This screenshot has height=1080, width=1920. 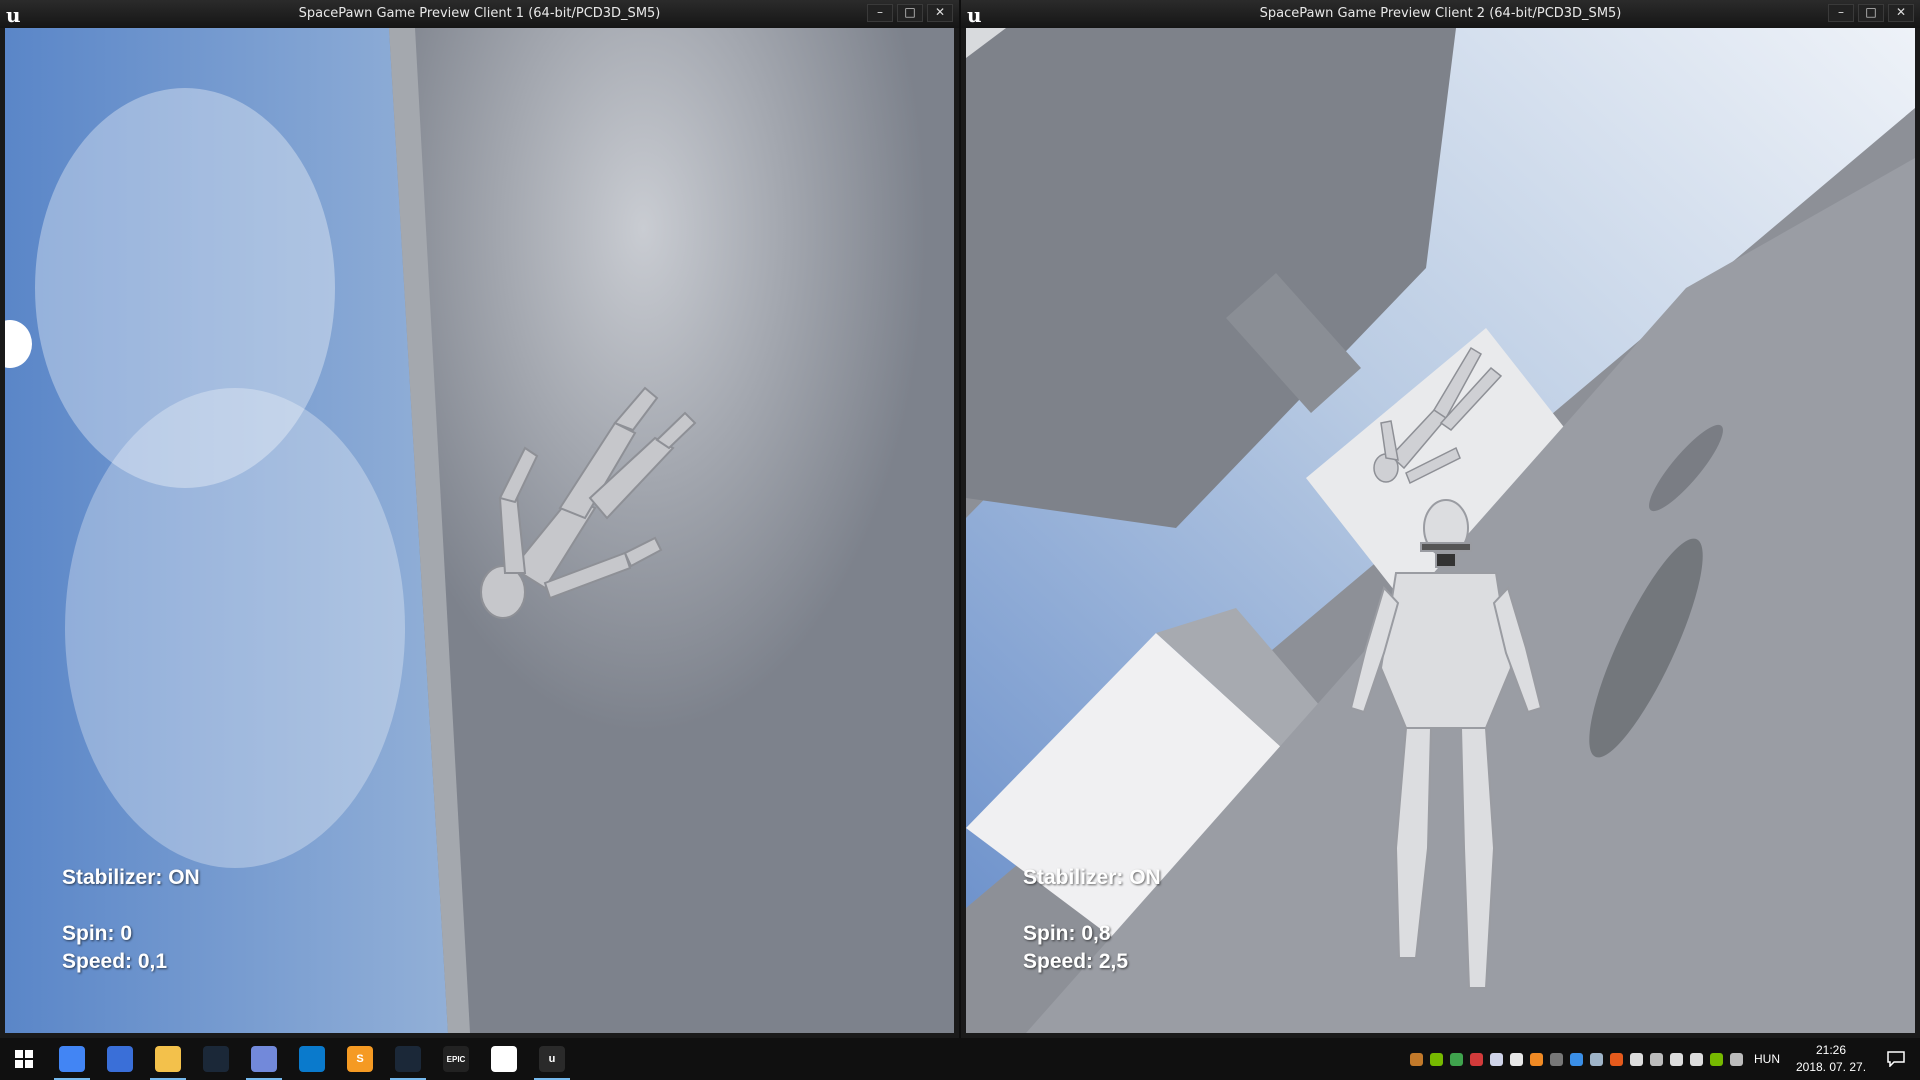 I want to click on steam-icon-glyph, so click(x=216, y=1059).